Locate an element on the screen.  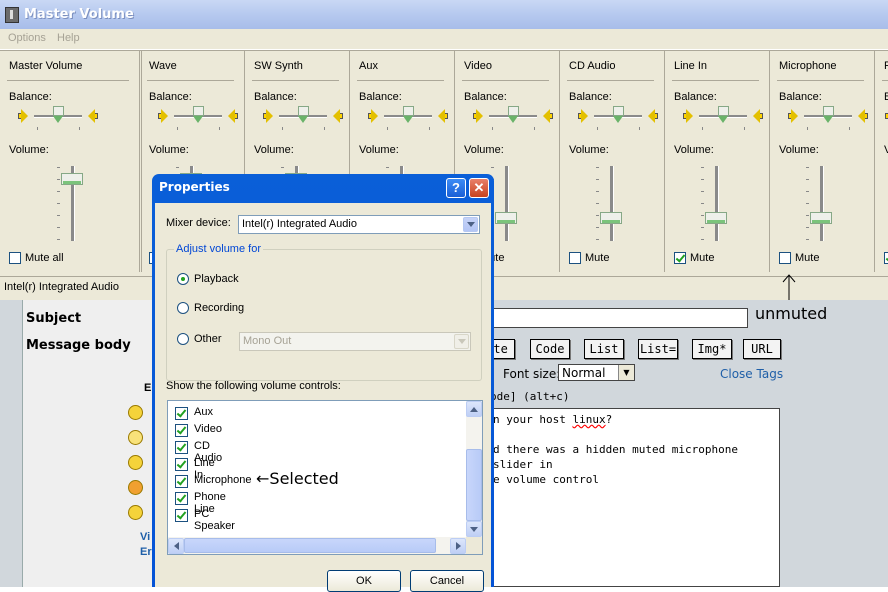
img-button: Img* is located at coordinates (712, 349).